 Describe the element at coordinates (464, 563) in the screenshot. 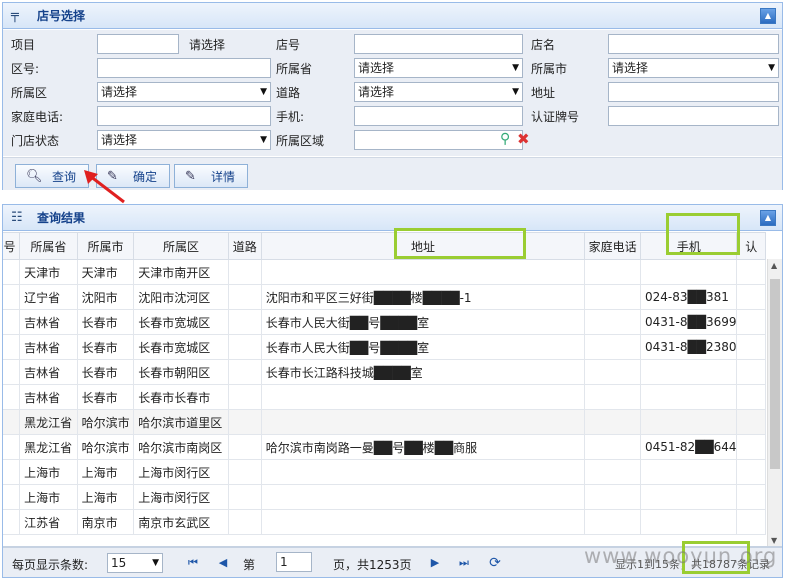

I see `last-page-icon: ⏭` at that location.